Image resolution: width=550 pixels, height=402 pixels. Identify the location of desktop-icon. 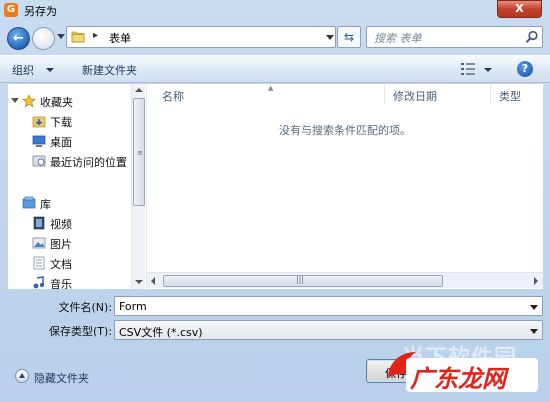
(39, 141).